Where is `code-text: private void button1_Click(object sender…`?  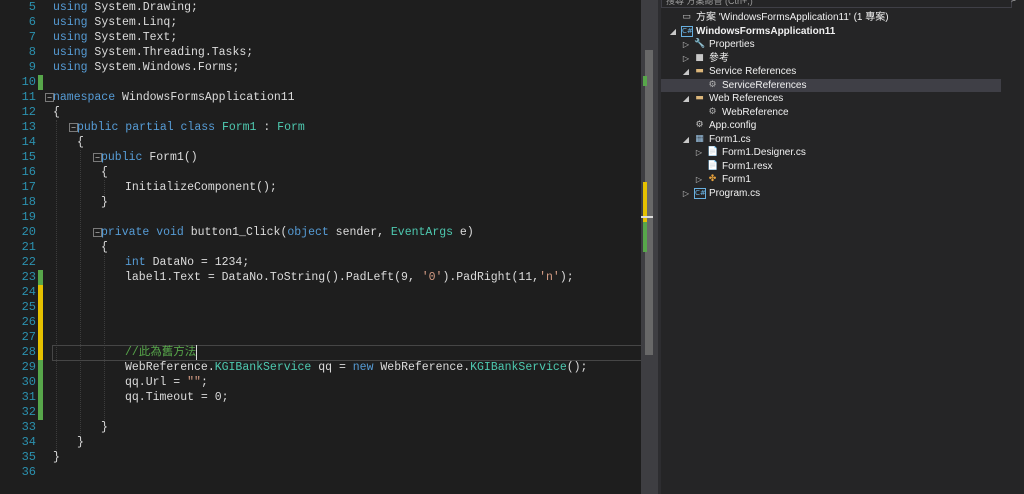 code-text: private void button1_Click(object sender… is located at coordinates (287, 232).